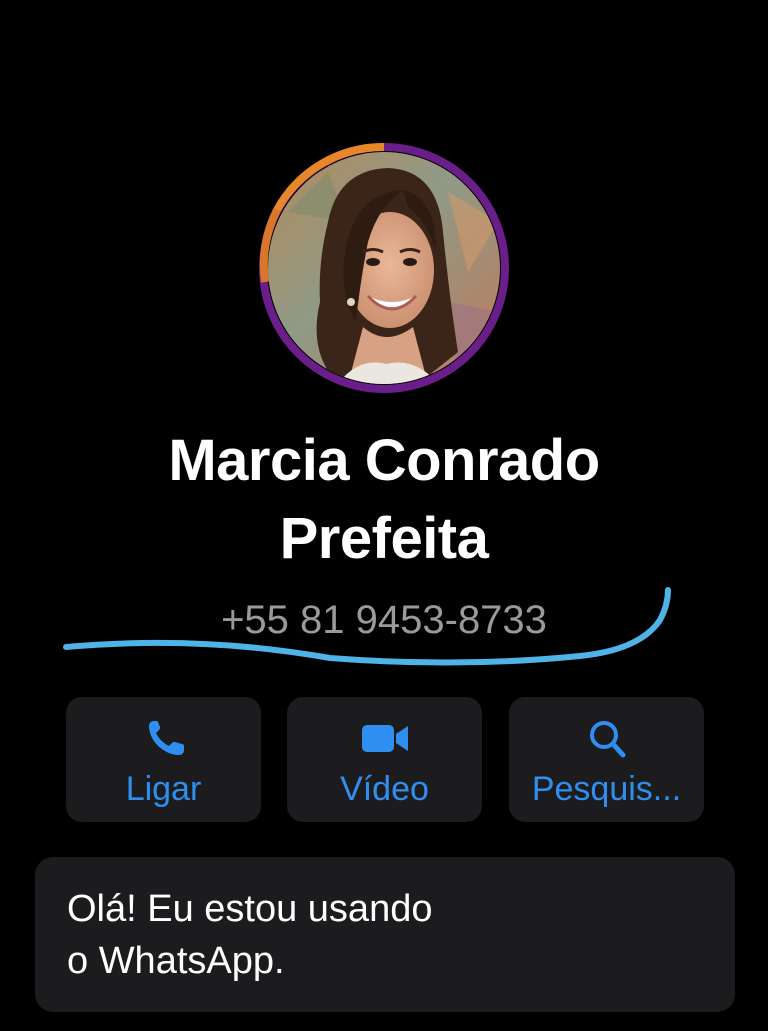  What do you see at coordinates (163, 789) in the screenshot?
I see `call-button-label: Ligar` at bounding box center [163, 789].